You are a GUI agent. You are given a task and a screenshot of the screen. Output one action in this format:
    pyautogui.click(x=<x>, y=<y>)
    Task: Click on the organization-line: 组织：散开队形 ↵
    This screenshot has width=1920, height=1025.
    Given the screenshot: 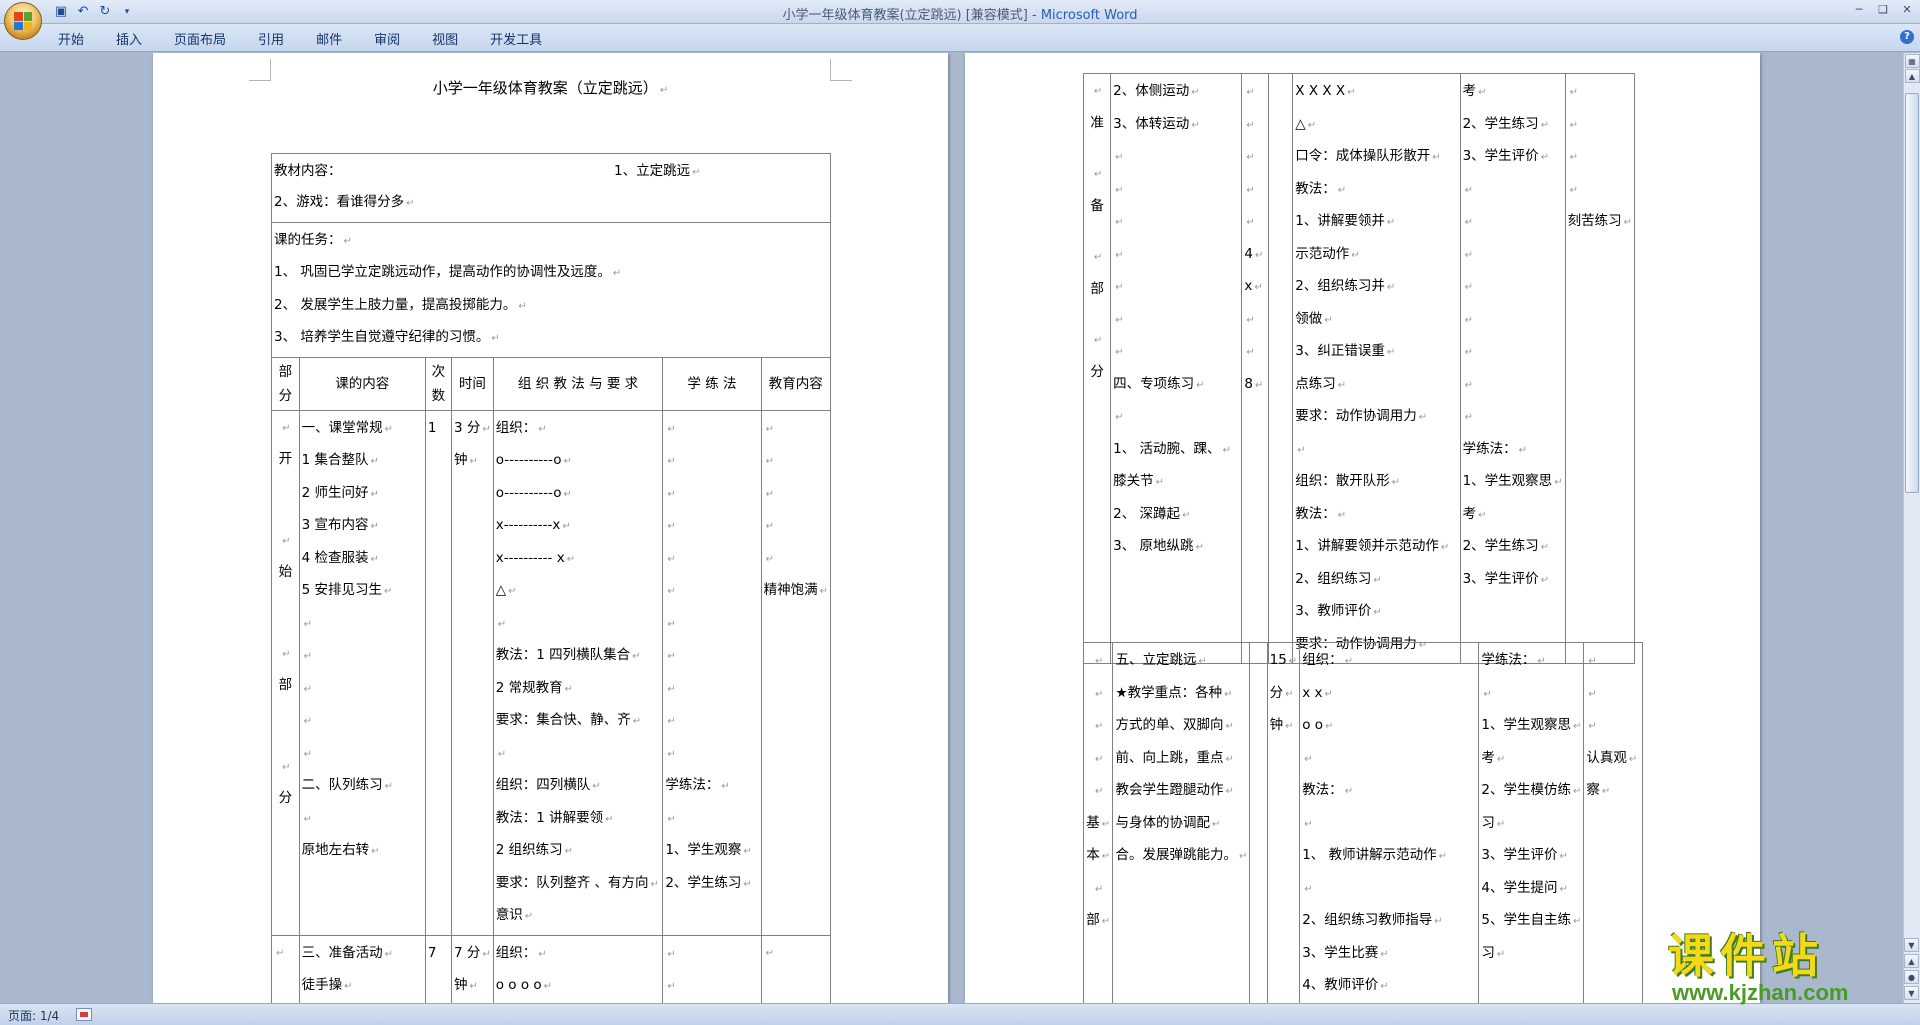 What is the action you would take?
    pyautogui.click(x=1348, y=481)
    